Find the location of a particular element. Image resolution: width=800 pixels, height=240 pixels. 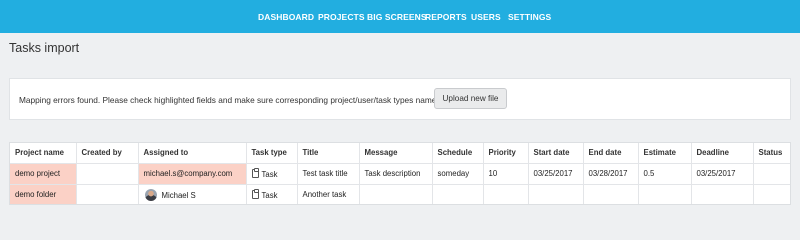

cell-project-name-error: demo folder is located at coordinates (43, 194).